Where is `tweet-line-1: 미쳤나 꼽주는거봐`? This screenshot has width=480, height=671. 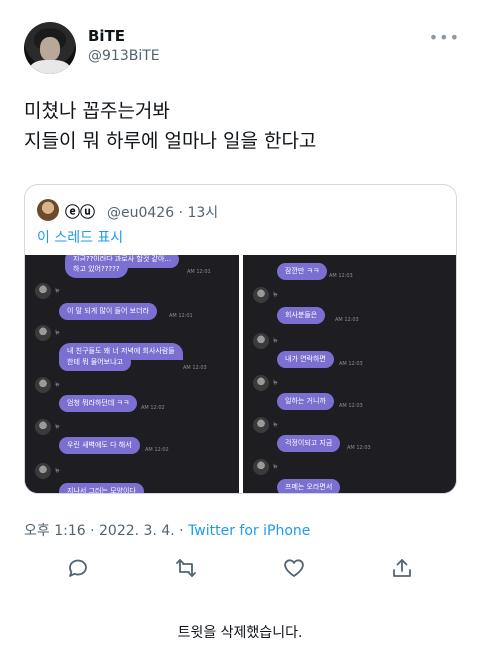
tweet-line-1: 미쳤나 꼽주는거봐 is located at coordinates (97, 111).